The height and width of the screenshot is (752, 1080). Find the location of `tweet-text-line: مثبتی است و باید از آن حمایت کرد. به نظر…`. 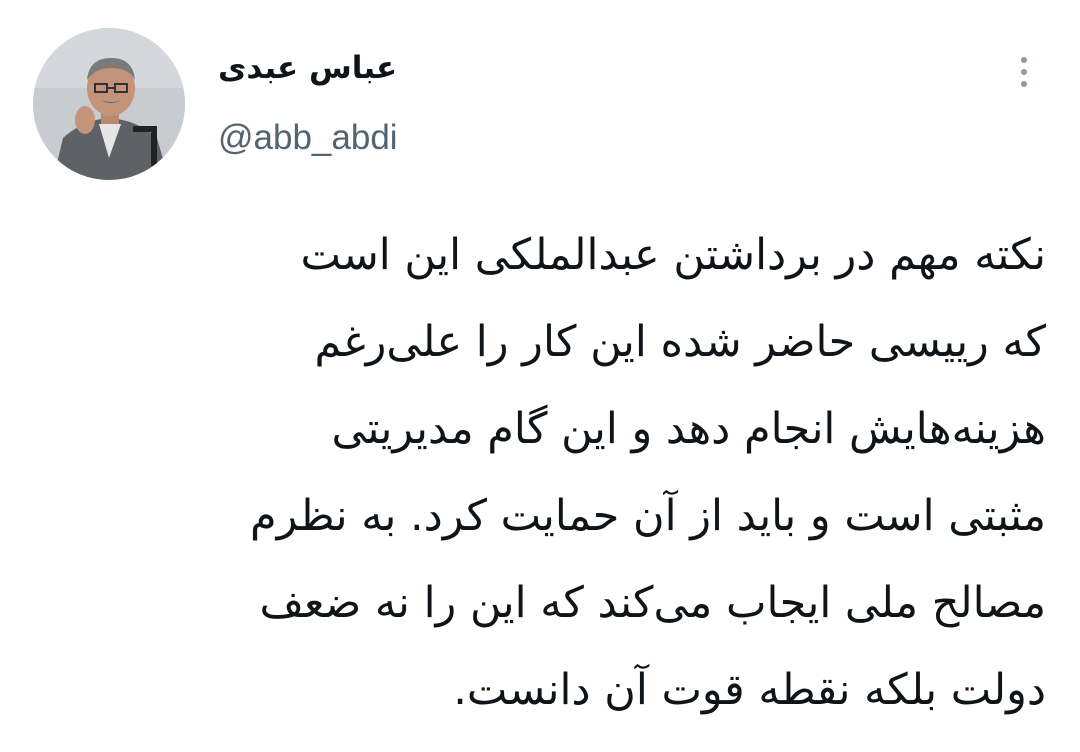

tweet-text-line: مثبتی است و باید از آن حمایت کرد. به نظر… is located at coordinates (648, 516).